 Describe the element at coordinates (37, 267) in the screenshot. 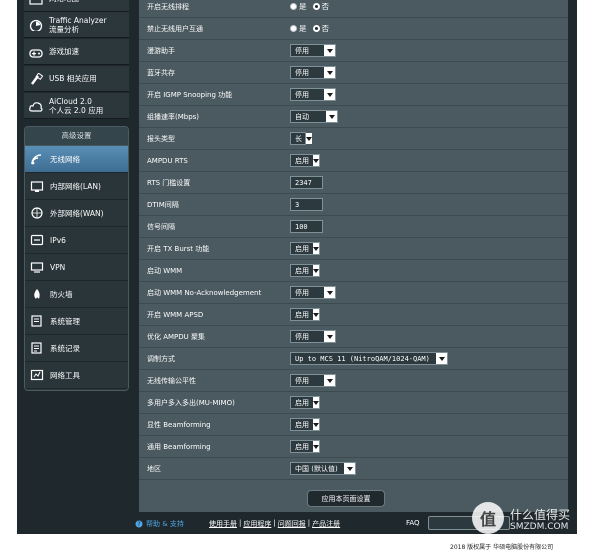

I see `vpn-icon` at that location.